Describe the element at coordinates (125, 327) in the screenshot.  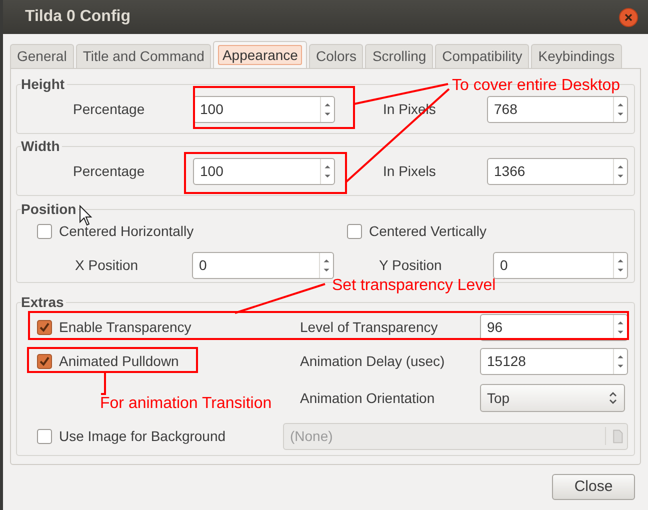
I see `checkbox-label: Enable Transparency` at that location.